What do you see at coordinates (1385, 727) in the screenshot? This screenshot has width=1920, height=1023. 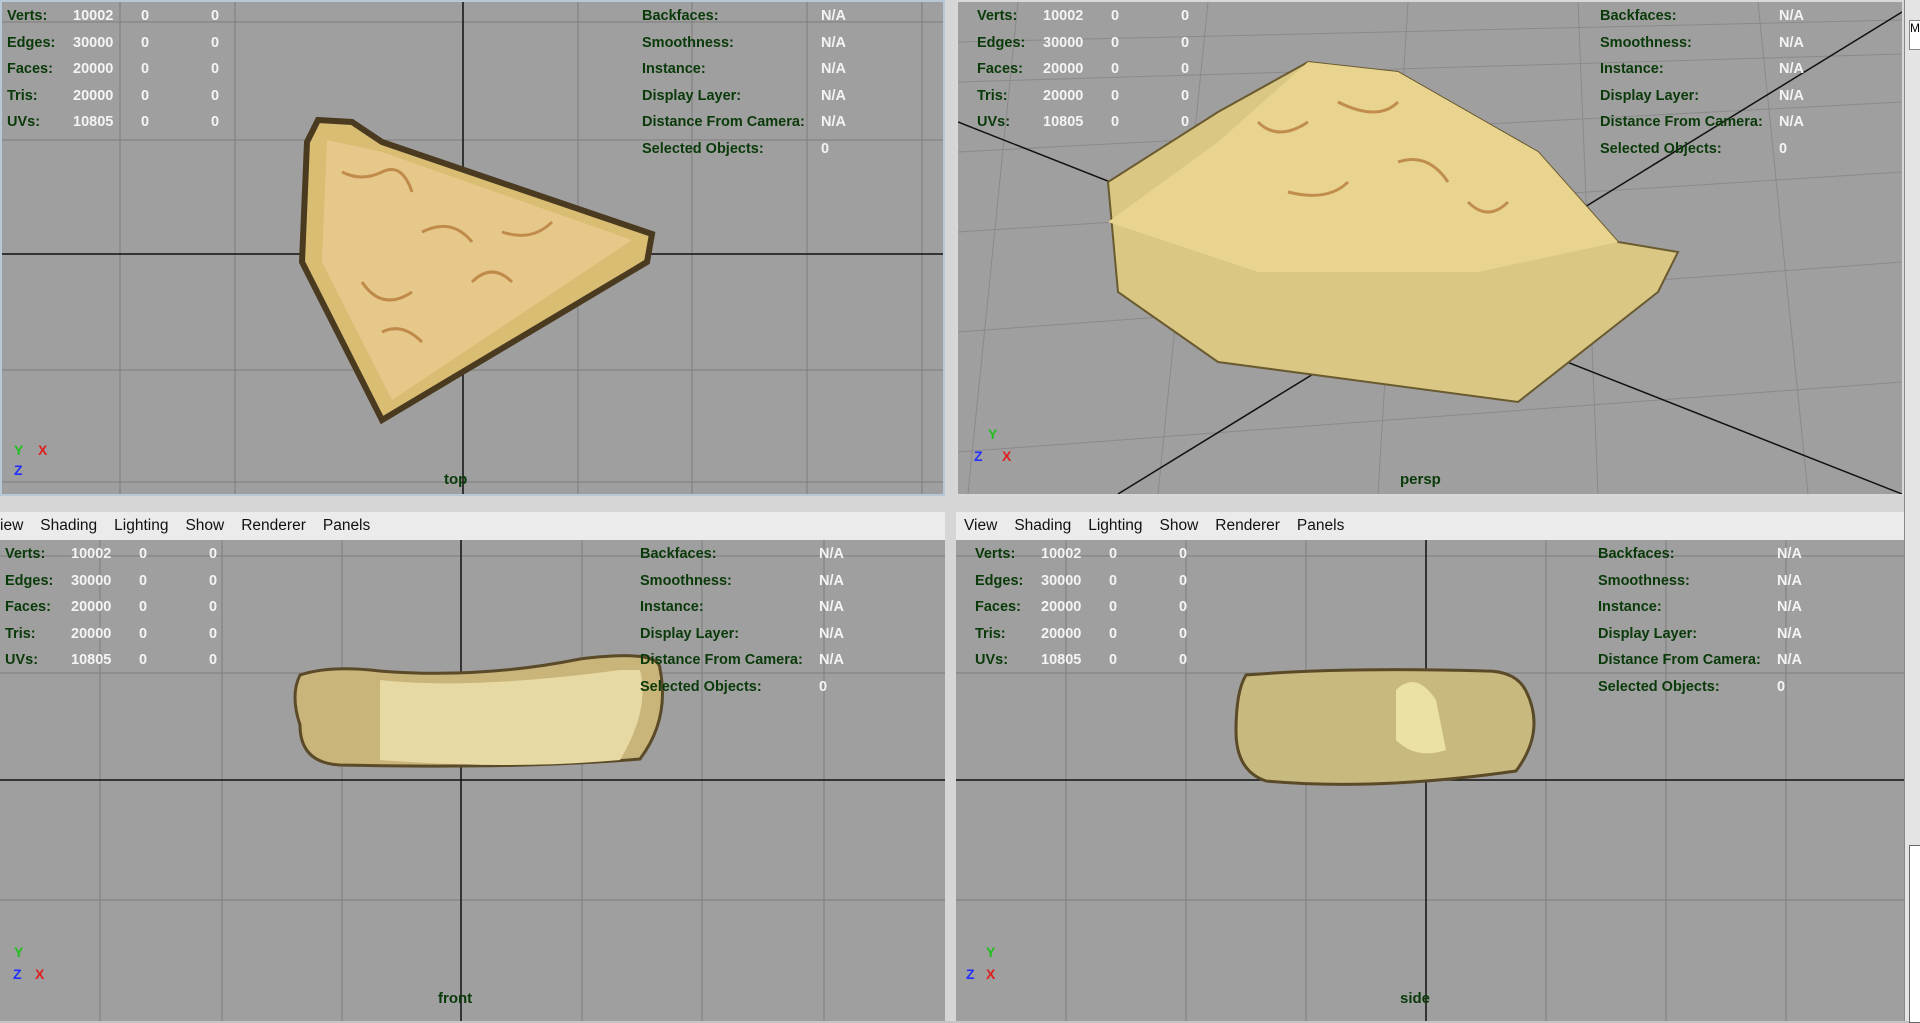 I see `tortilla-slice-side` at bounding box center [1385, 727].